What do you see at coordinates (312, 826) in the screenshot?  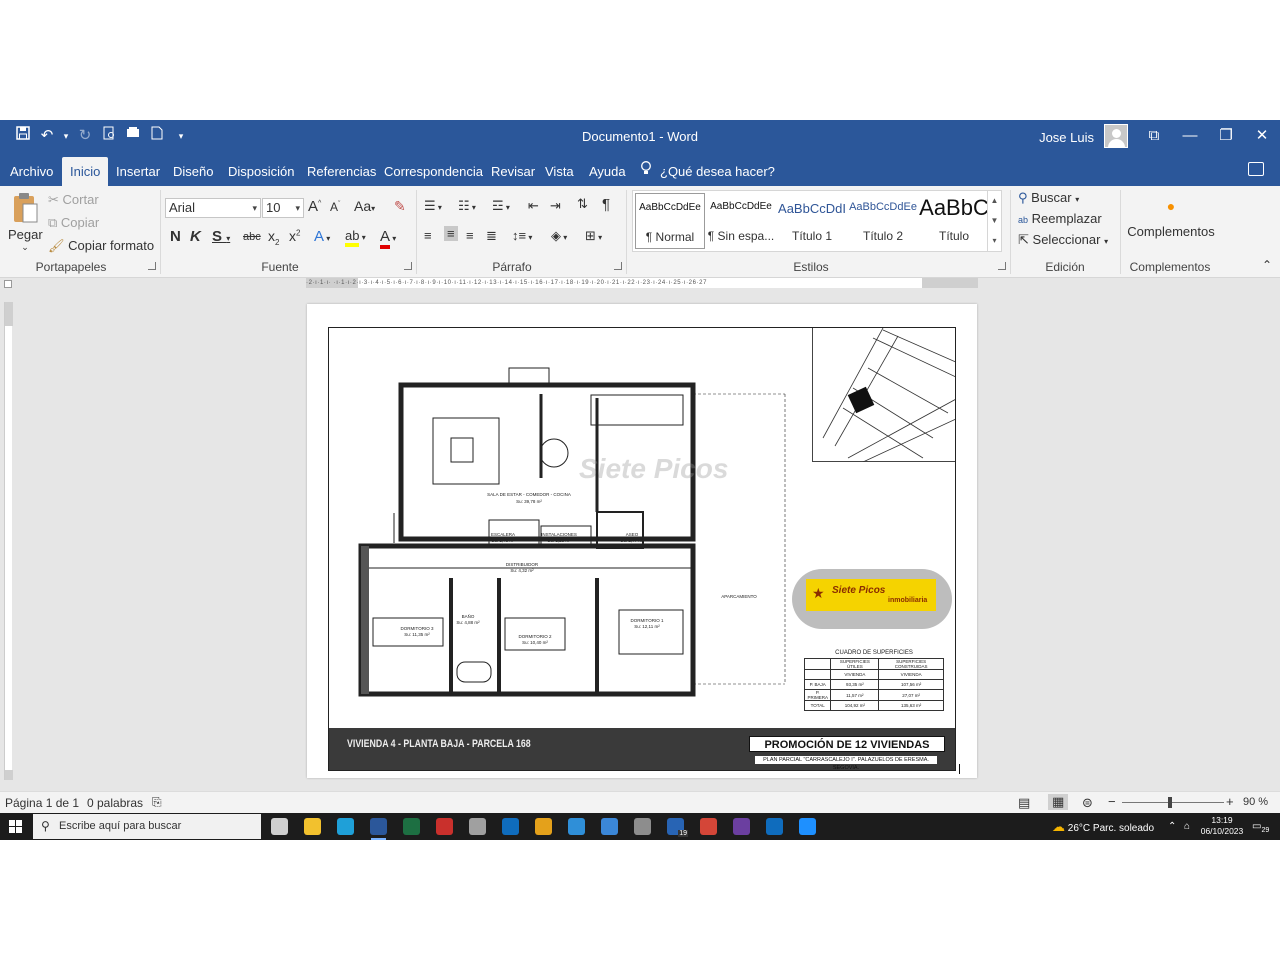 I see `file-explorer-app-icon` at bounding box center [312, 826].